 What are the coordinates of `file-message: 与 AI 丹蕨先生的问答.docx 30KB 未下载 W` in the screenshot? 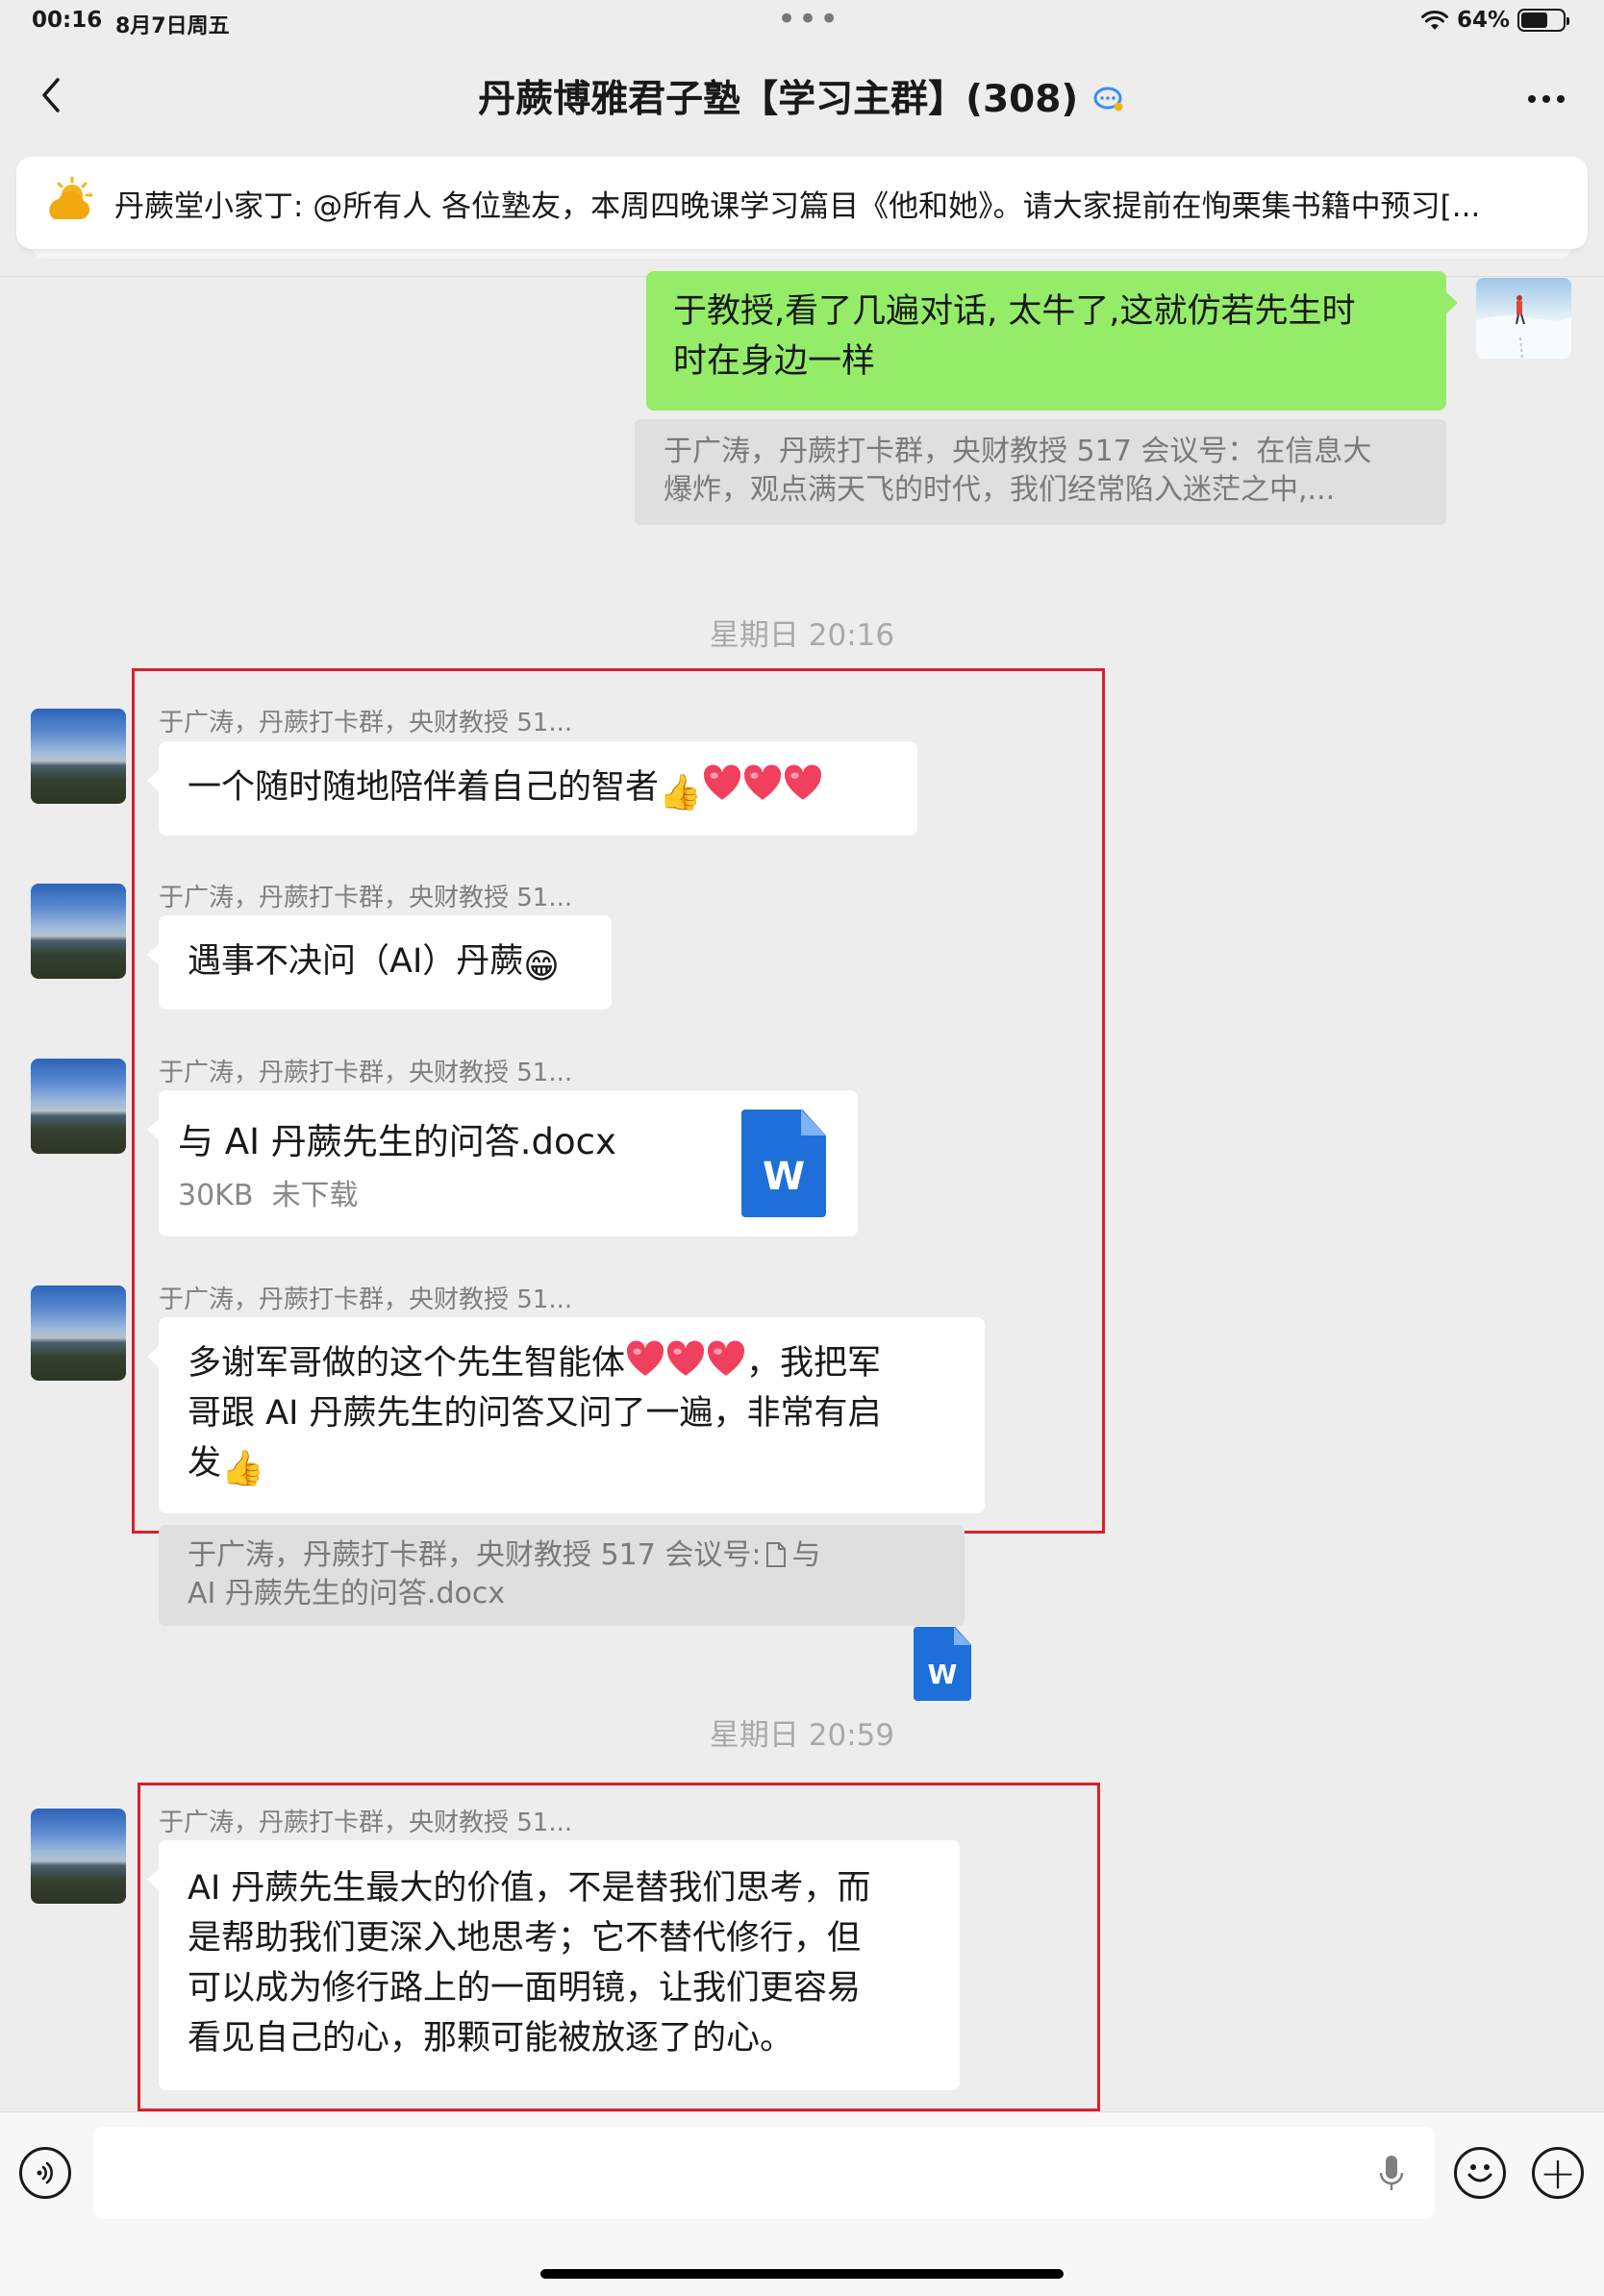 It's located at (502, 1163).